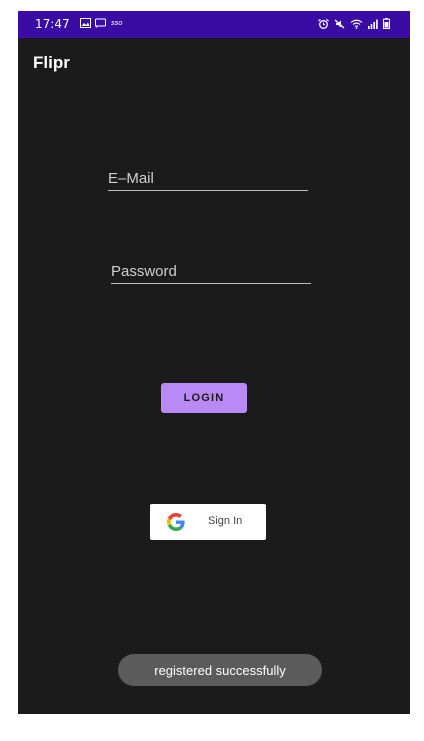 The width and height of the screenshot is (424, 741). What do you see at coordinates (176, 522) in the screenshot?
I see `google-icon` at bounding box center [176, 522].